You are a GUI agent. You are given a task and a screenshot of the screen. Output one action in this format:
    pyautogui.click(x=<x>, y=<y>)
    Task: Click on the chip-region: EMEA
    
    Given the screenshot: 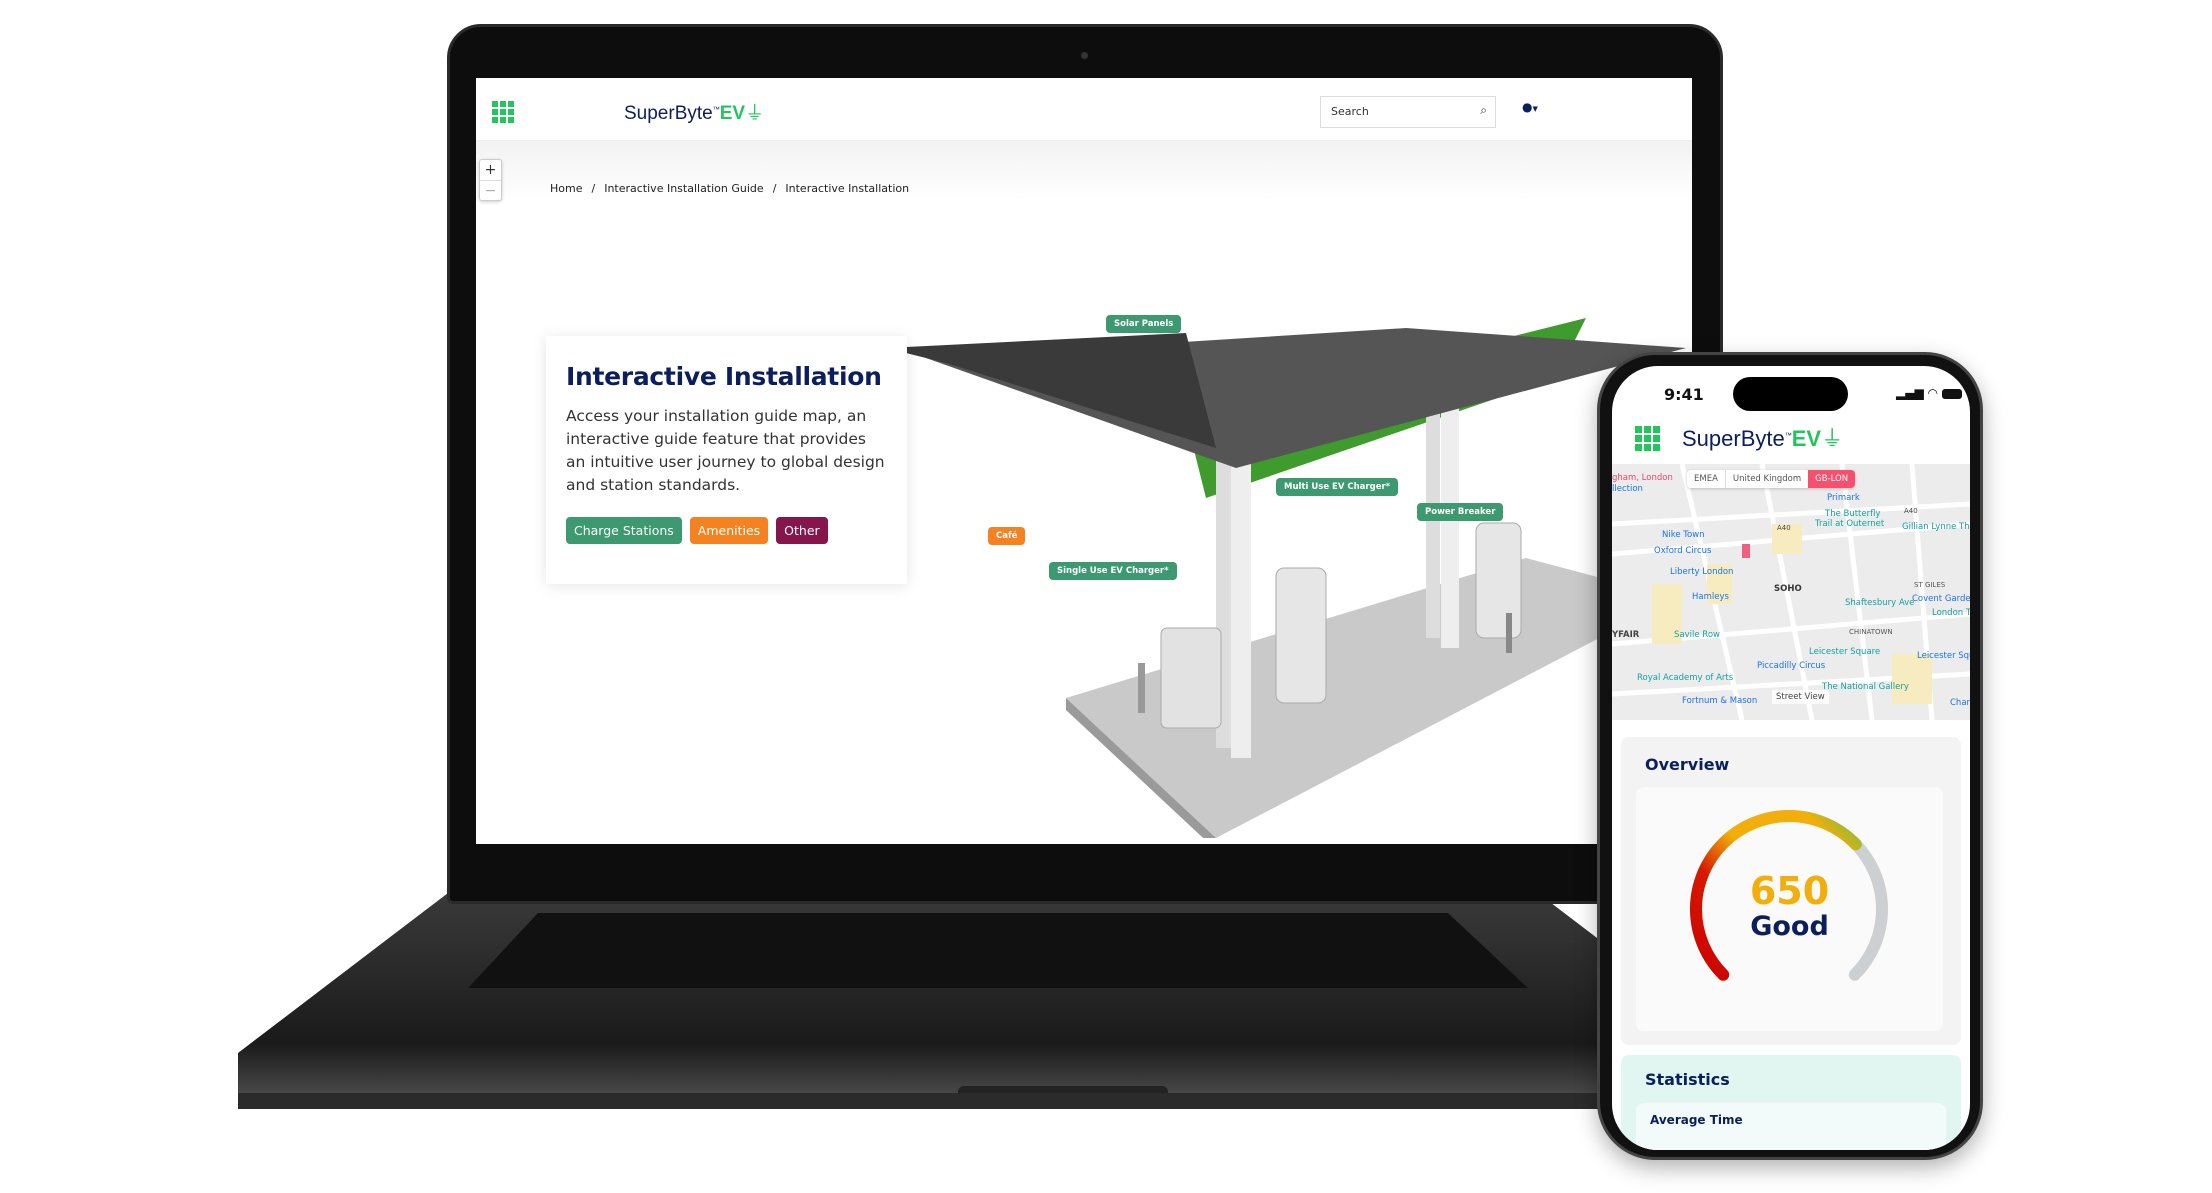 What is the action you would take?
    pyautogui.click(x=1706, y=479)
    